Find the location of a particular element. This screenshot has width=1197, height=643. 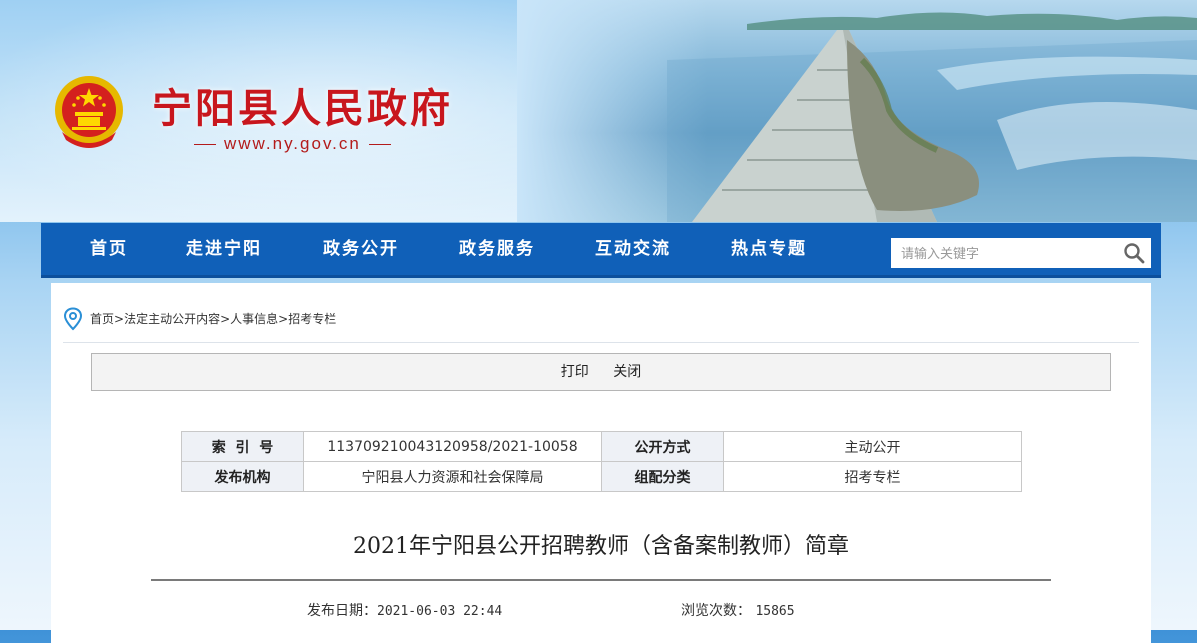

search-input is located at coordinates (1012, 253).